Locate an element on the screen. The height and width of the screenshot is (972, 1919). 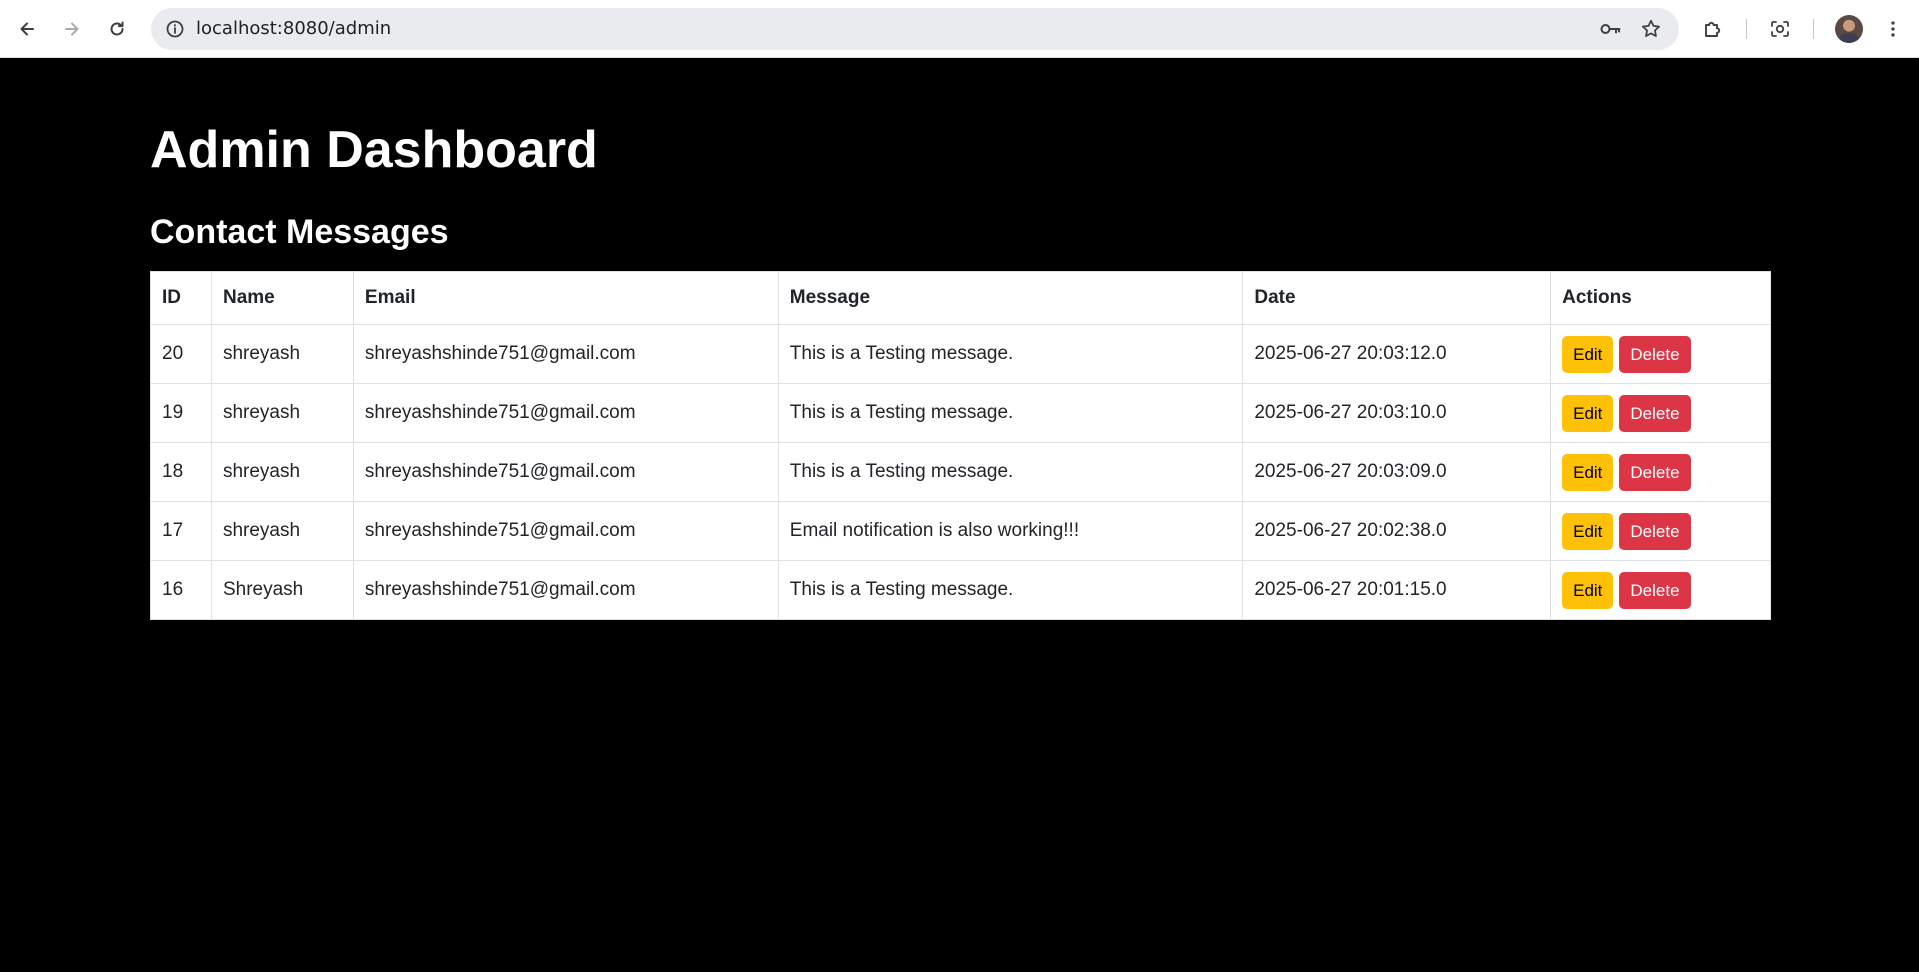
back-button is located at coordinates (27, 29).